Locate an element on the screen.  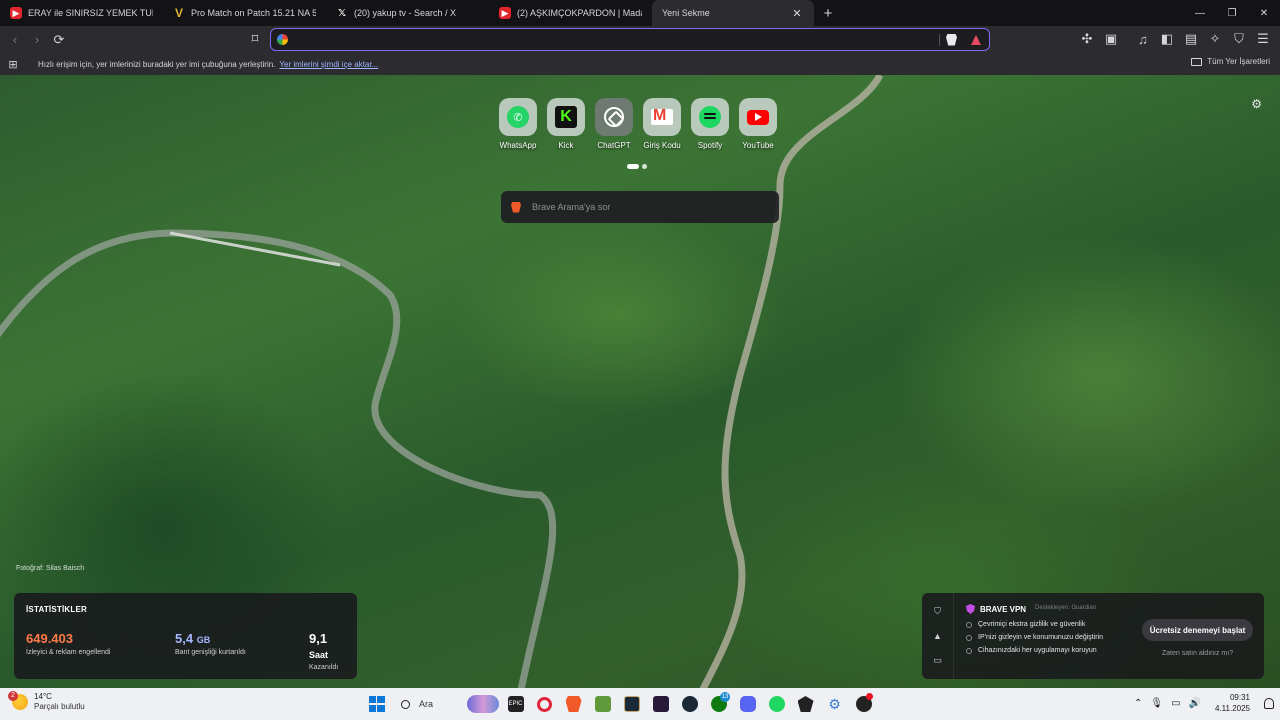
shortcut-gmail: Giriş Kodu is located at coordinates (662, 124).